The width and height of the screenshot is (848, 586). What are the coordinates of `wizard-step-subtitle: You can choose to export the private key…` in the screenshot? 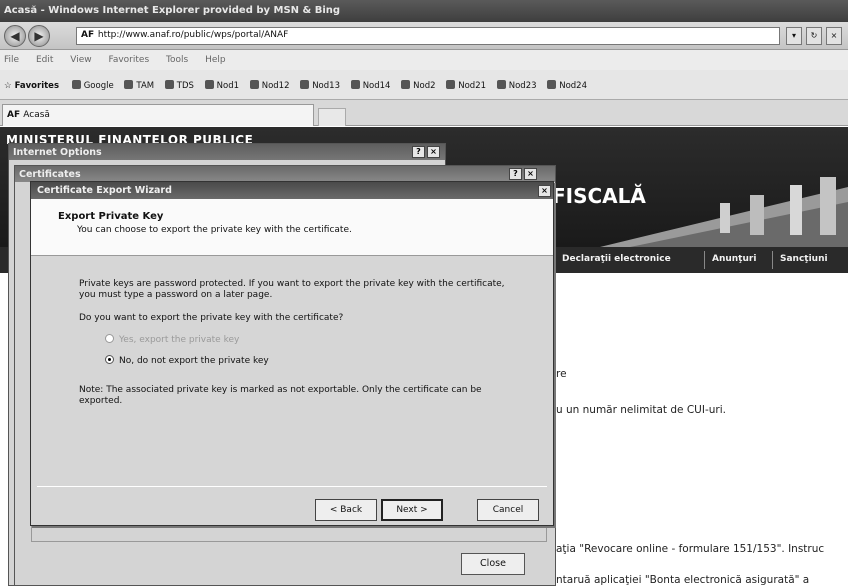 It's located at (214, 230).